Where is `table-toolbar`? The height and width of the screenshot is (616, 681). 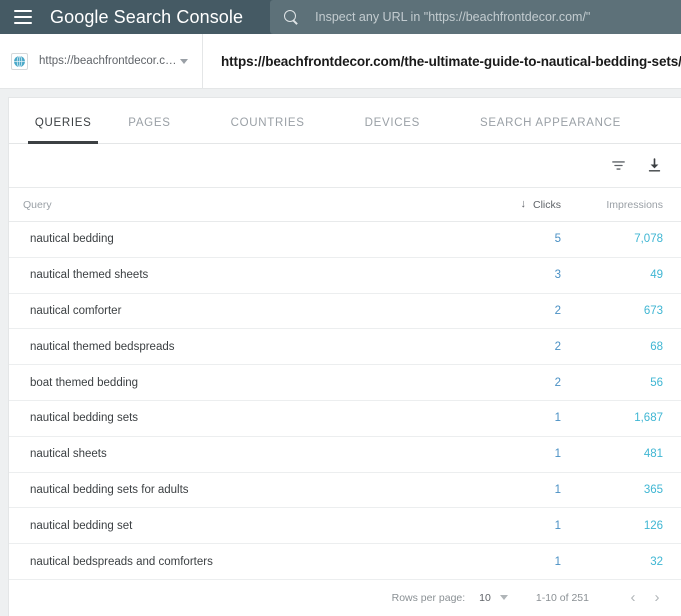 table-toolbar is located at coordinates (345, 166).